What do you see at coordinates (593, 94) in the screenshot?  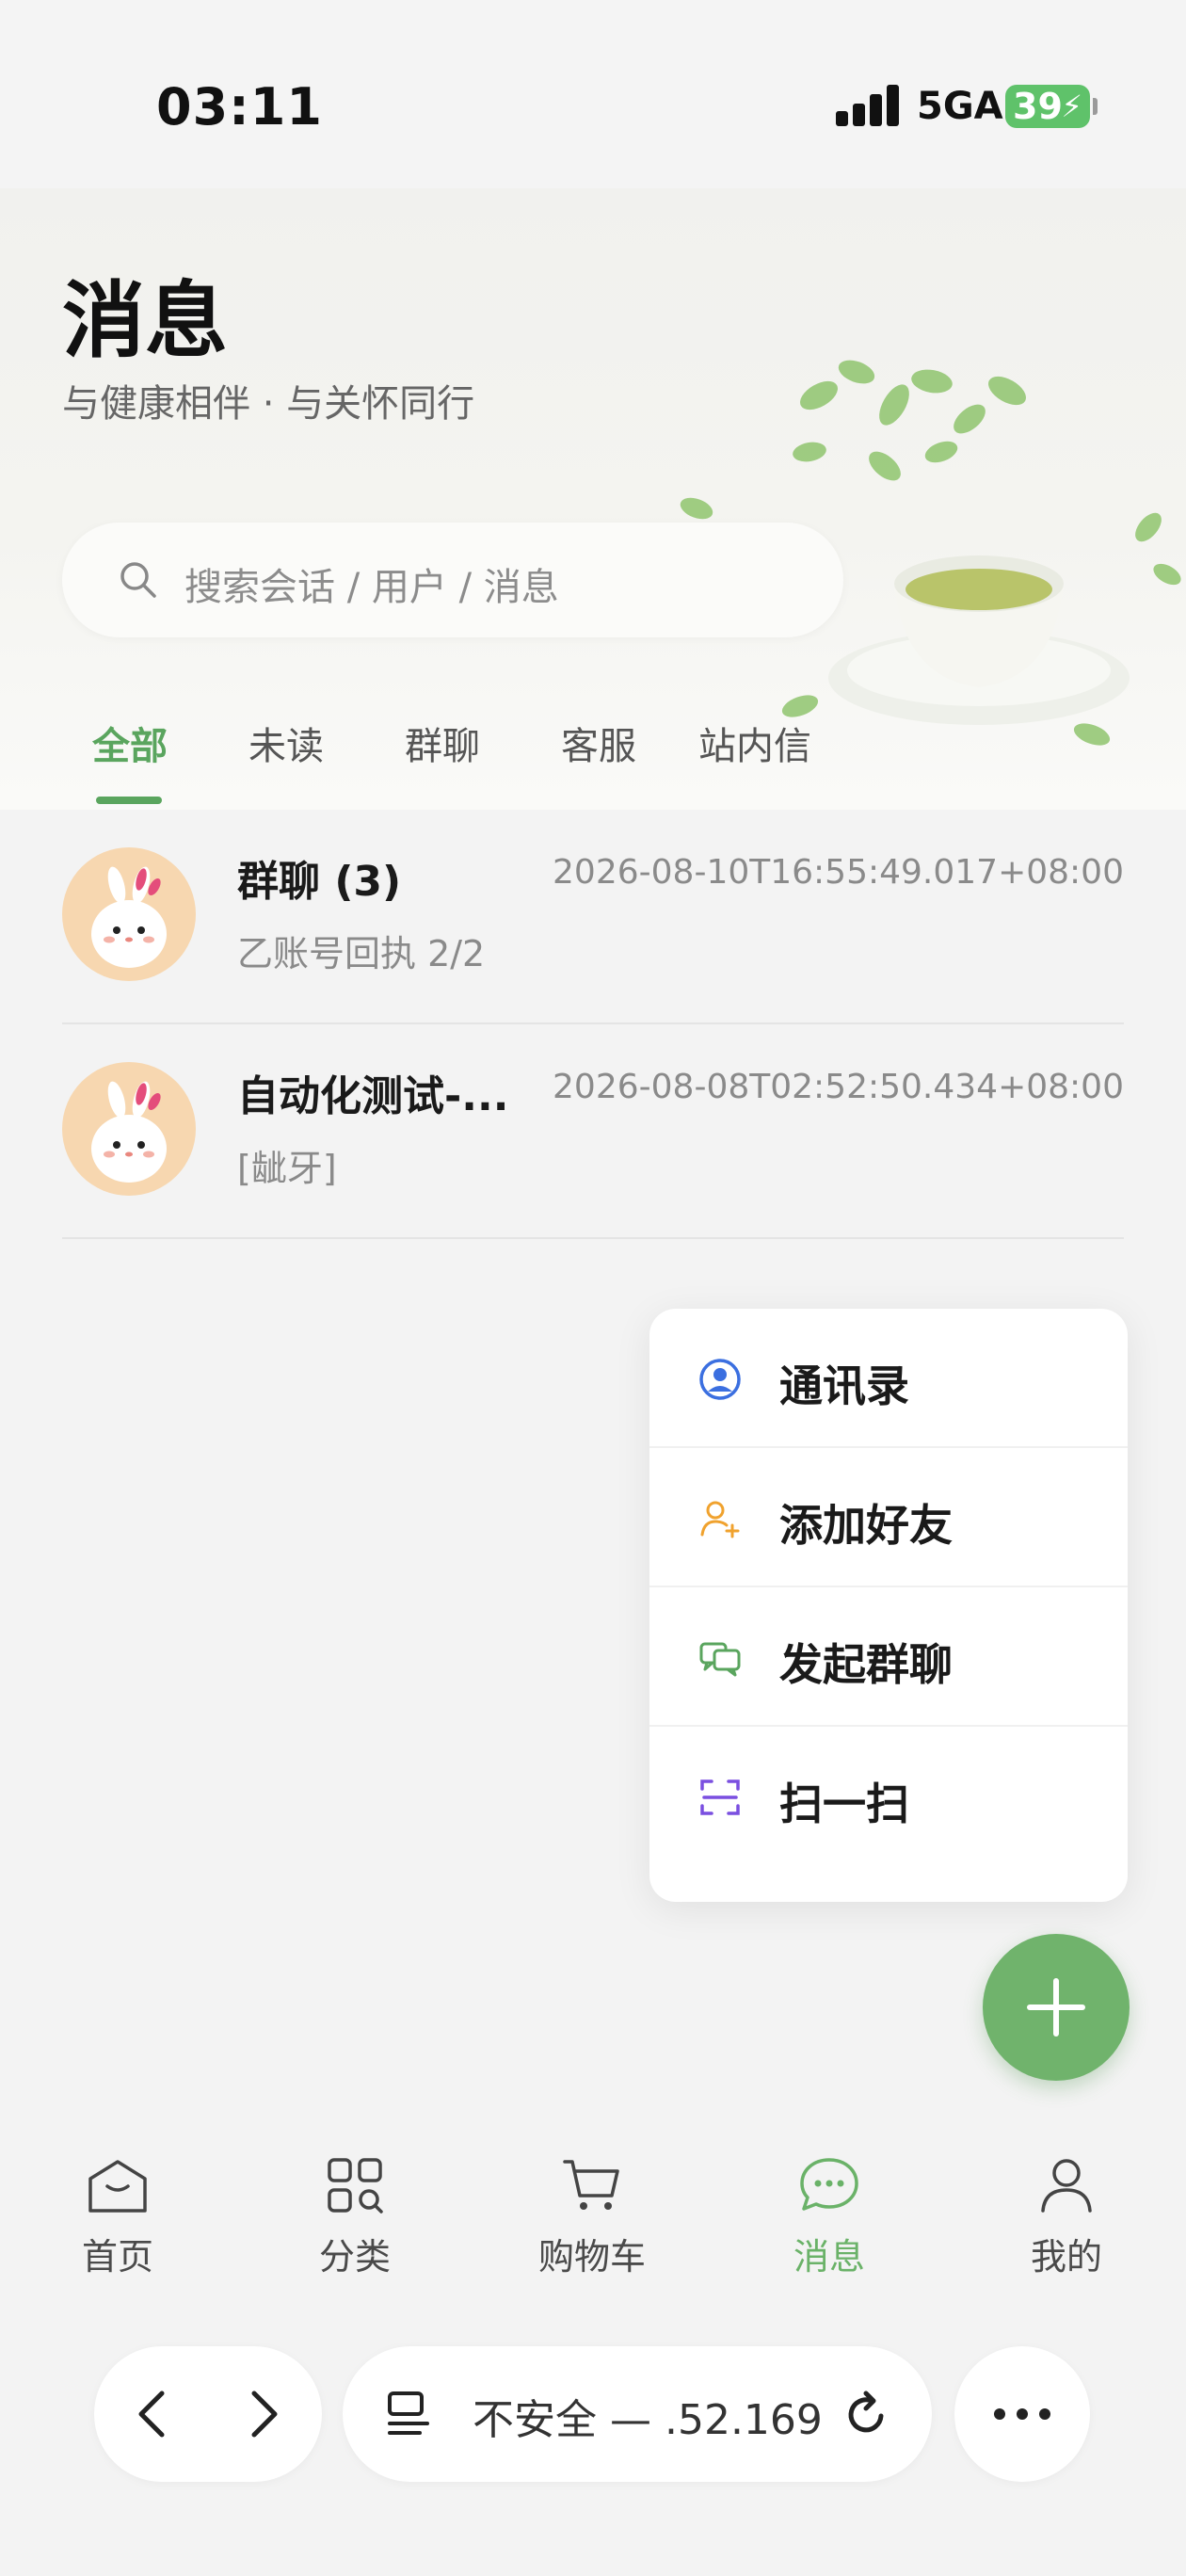 I see `status-bar: 03:11 5GA 39 ⚡` at bounding box center [593, 94].